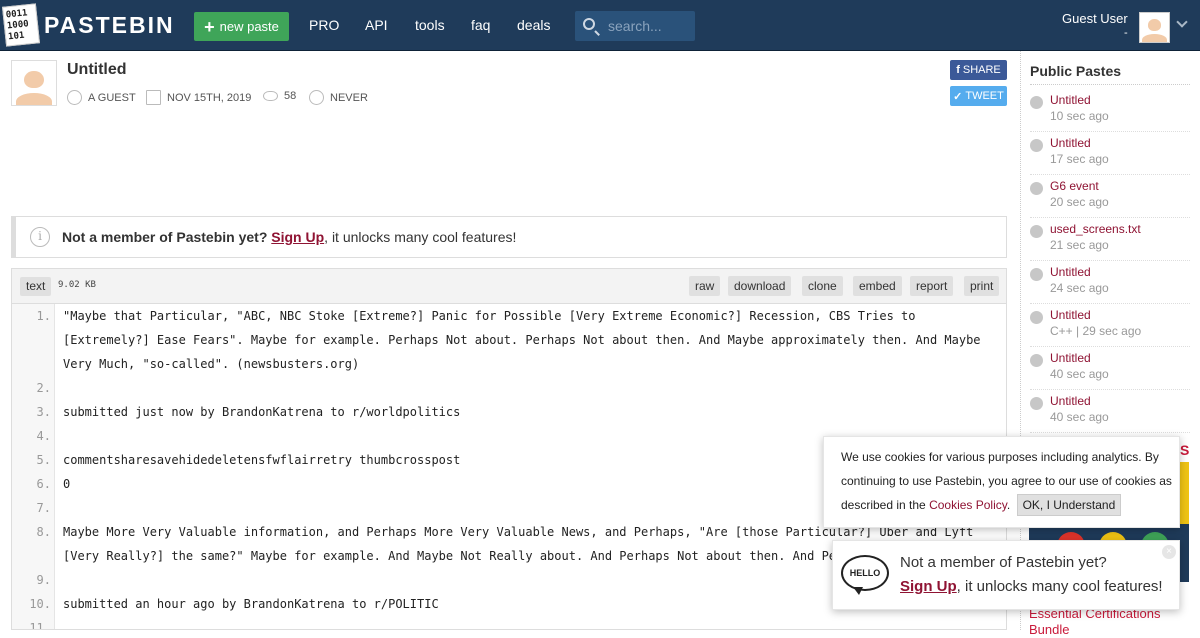 The width and height of the screenshot is (1200, 638). What do you see at coordinates (533, 25) in the screenshot?
I see `nav-deals: deals` at bounding box center [533, 25].